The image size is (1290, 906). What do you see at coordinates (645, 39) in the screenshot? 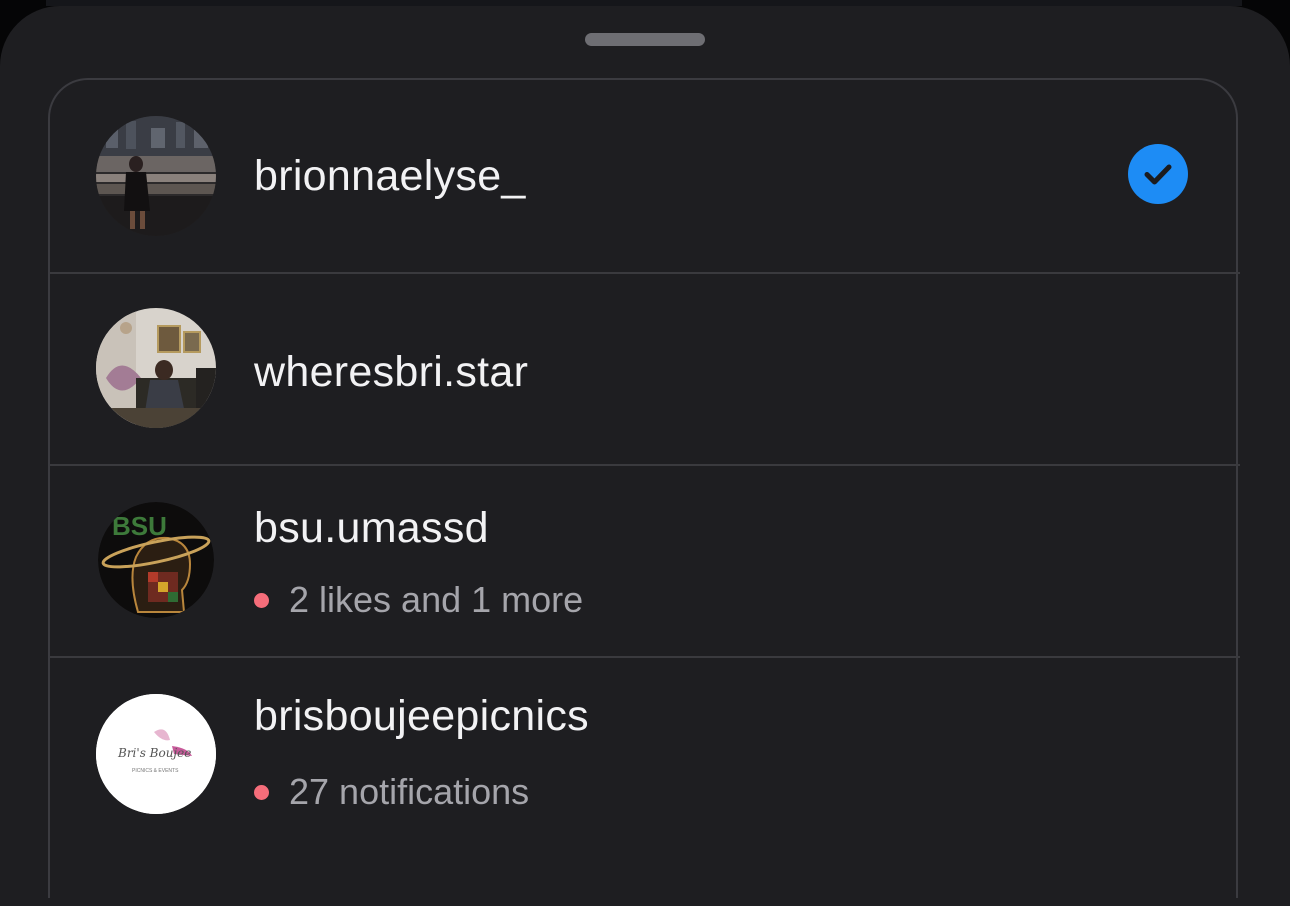
I see `drag-handle` at bounding box center [645, 39].